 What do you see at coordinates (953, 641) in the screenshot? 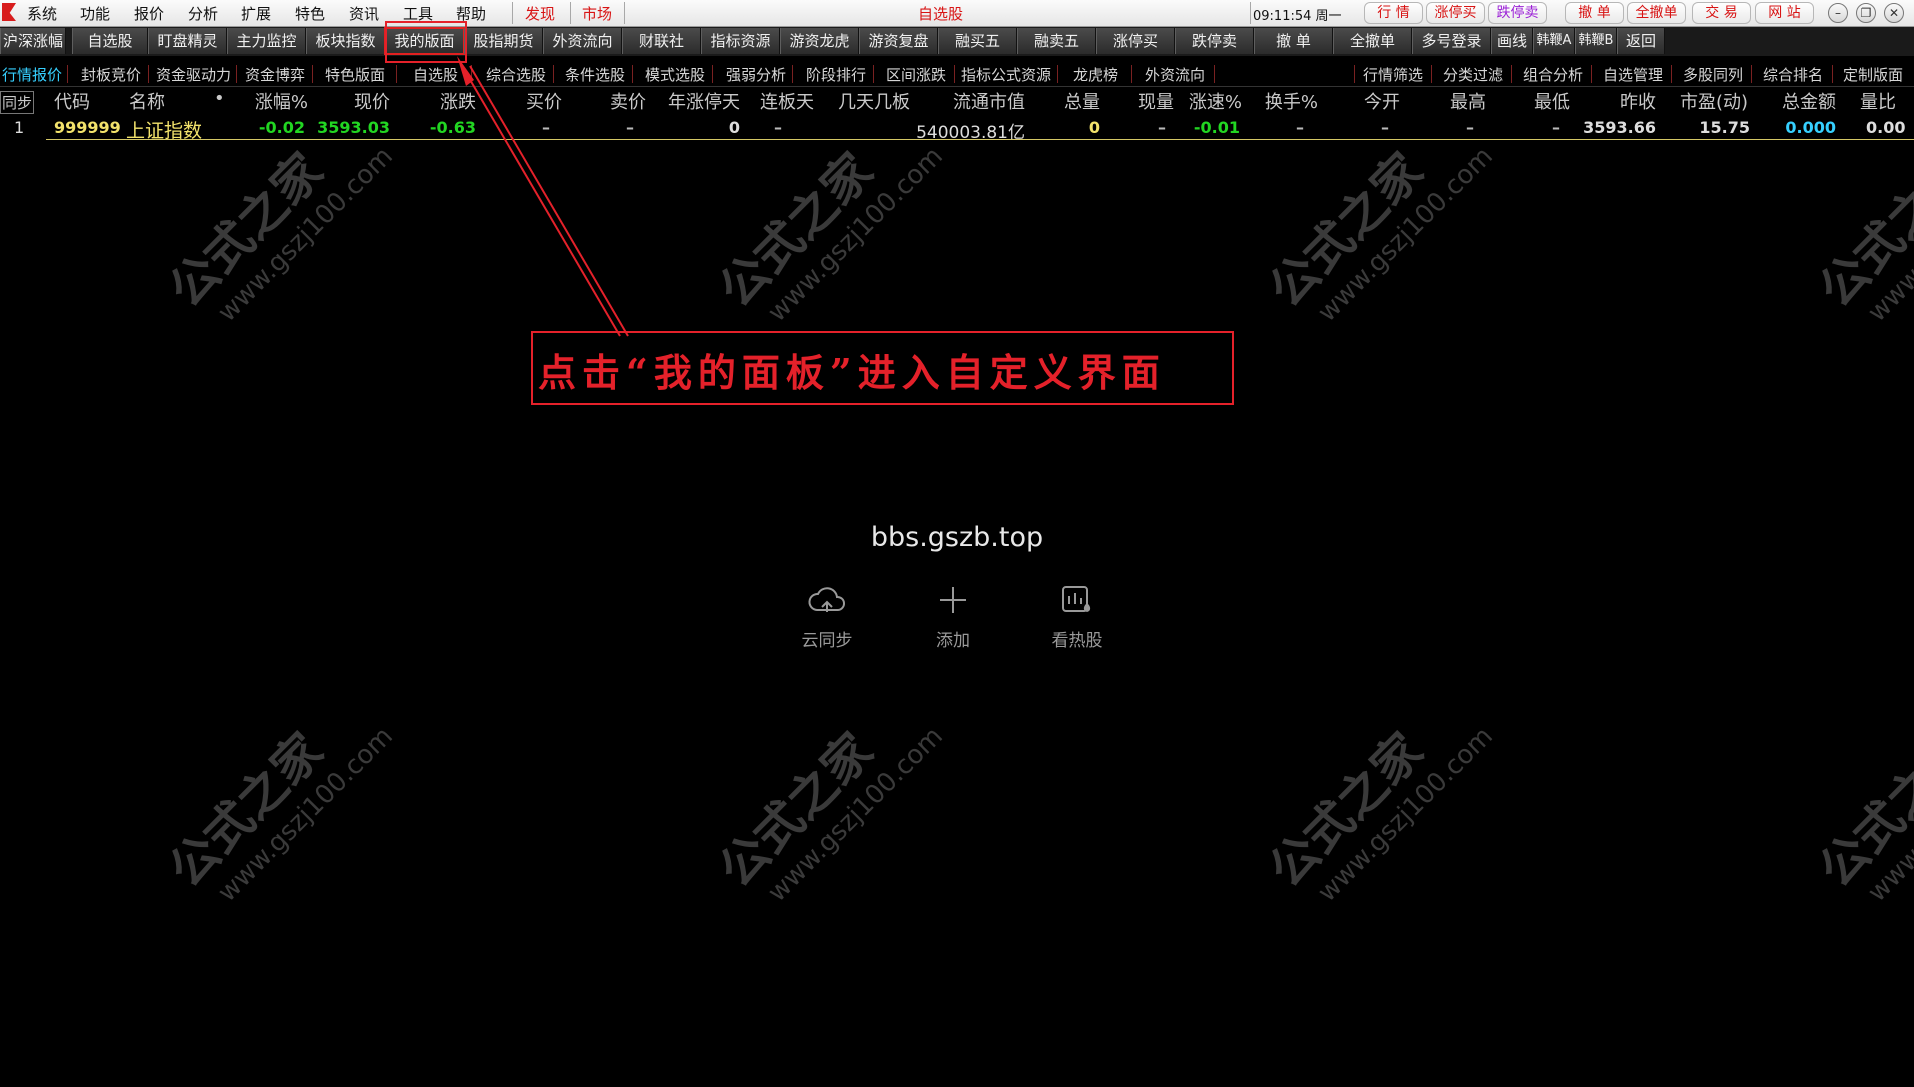
I see `add-label: 添加` at bounding box center [953, 641].